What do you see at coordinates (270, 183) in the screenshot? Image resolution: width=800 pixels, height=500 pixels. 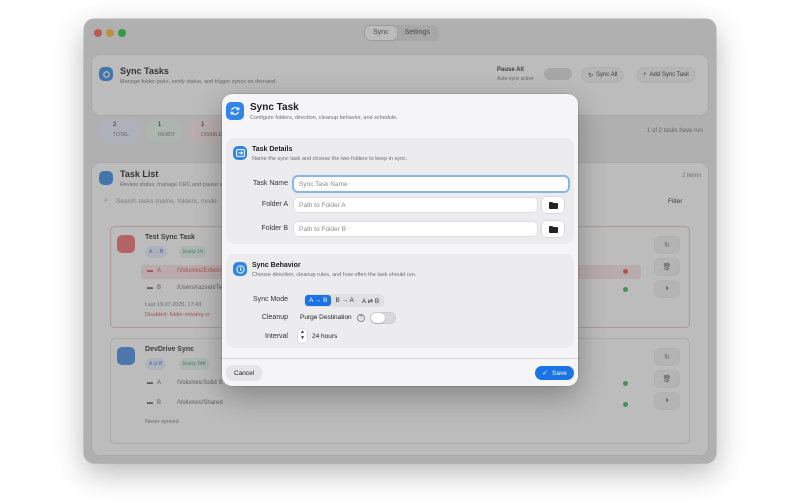 I see `task-name-label: Task Name` at bounding box center [270, 183].